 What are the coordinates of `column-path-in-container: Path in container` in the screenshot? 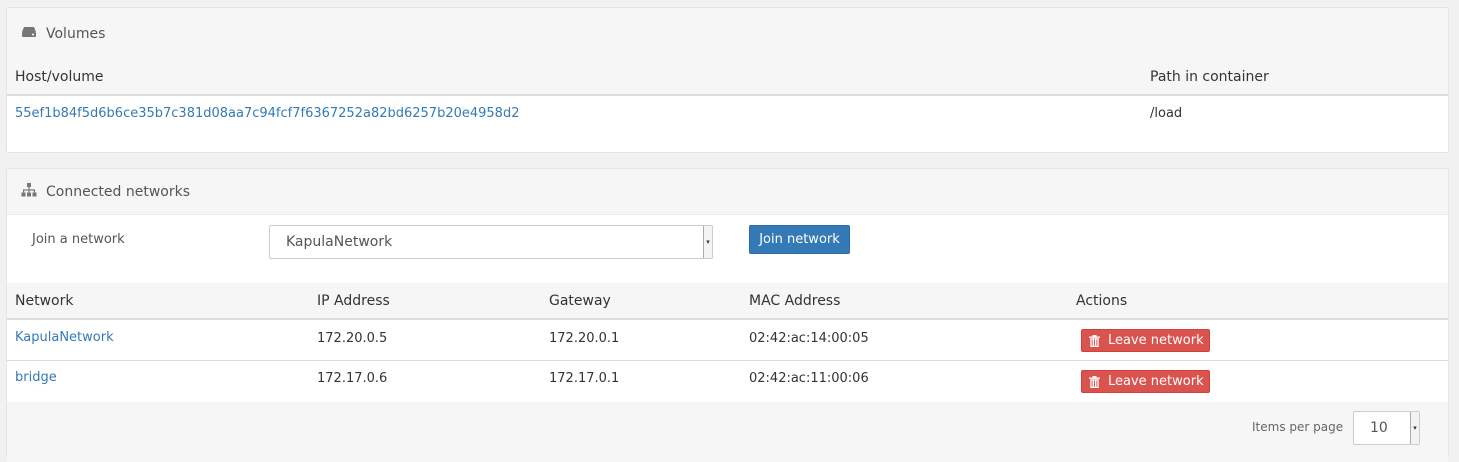 It's located at (1209, 77).